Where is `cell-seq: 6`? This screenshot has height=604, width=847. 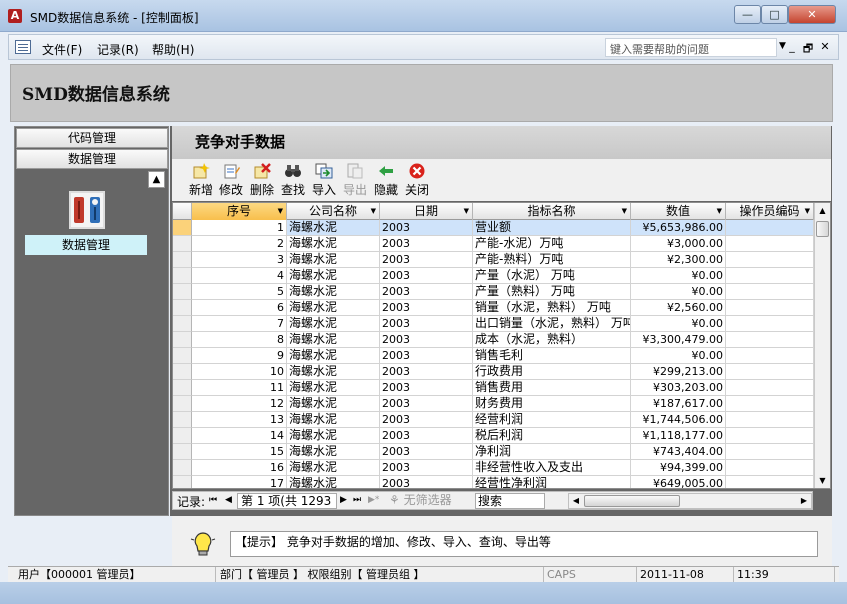
cell-seq: 6 is located at coordinates (239, 308).